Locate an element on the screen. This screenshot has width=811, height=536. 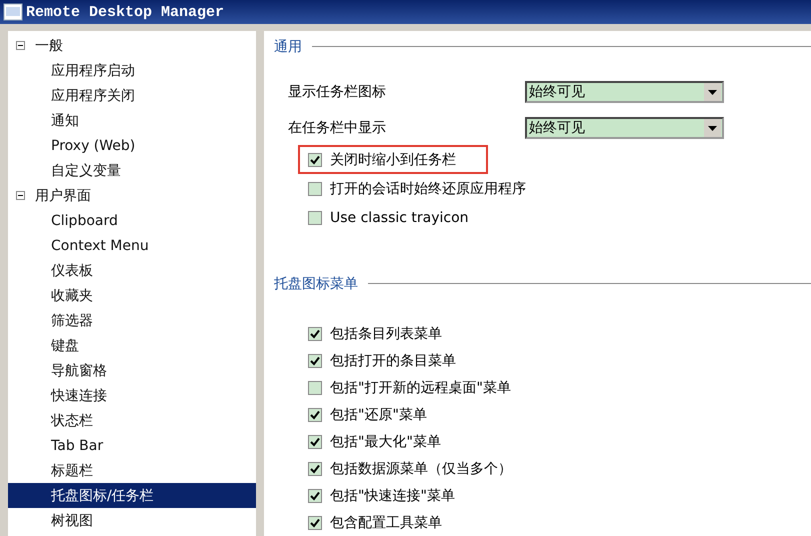
tree-item: 用户界面 is located at coordinates (132, 195).